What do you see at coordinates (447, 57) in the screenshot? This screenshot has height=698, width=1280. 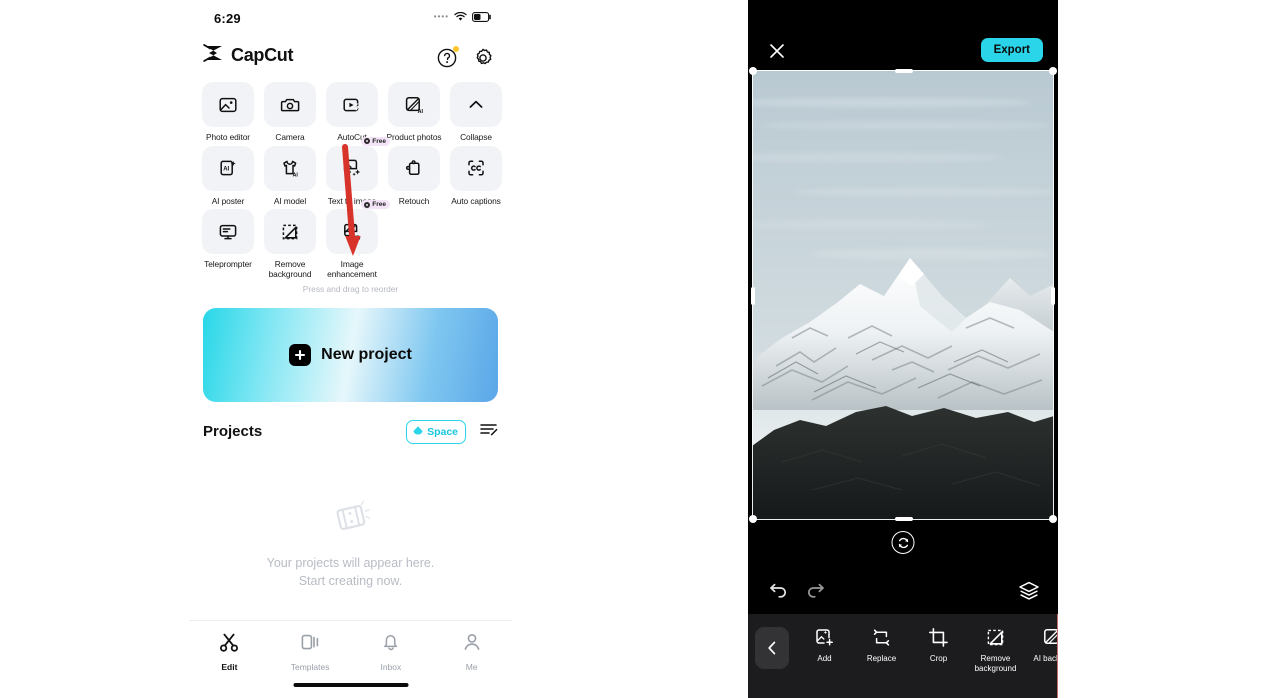 I see `help-circle-icon` at bounding box center [447, 57].